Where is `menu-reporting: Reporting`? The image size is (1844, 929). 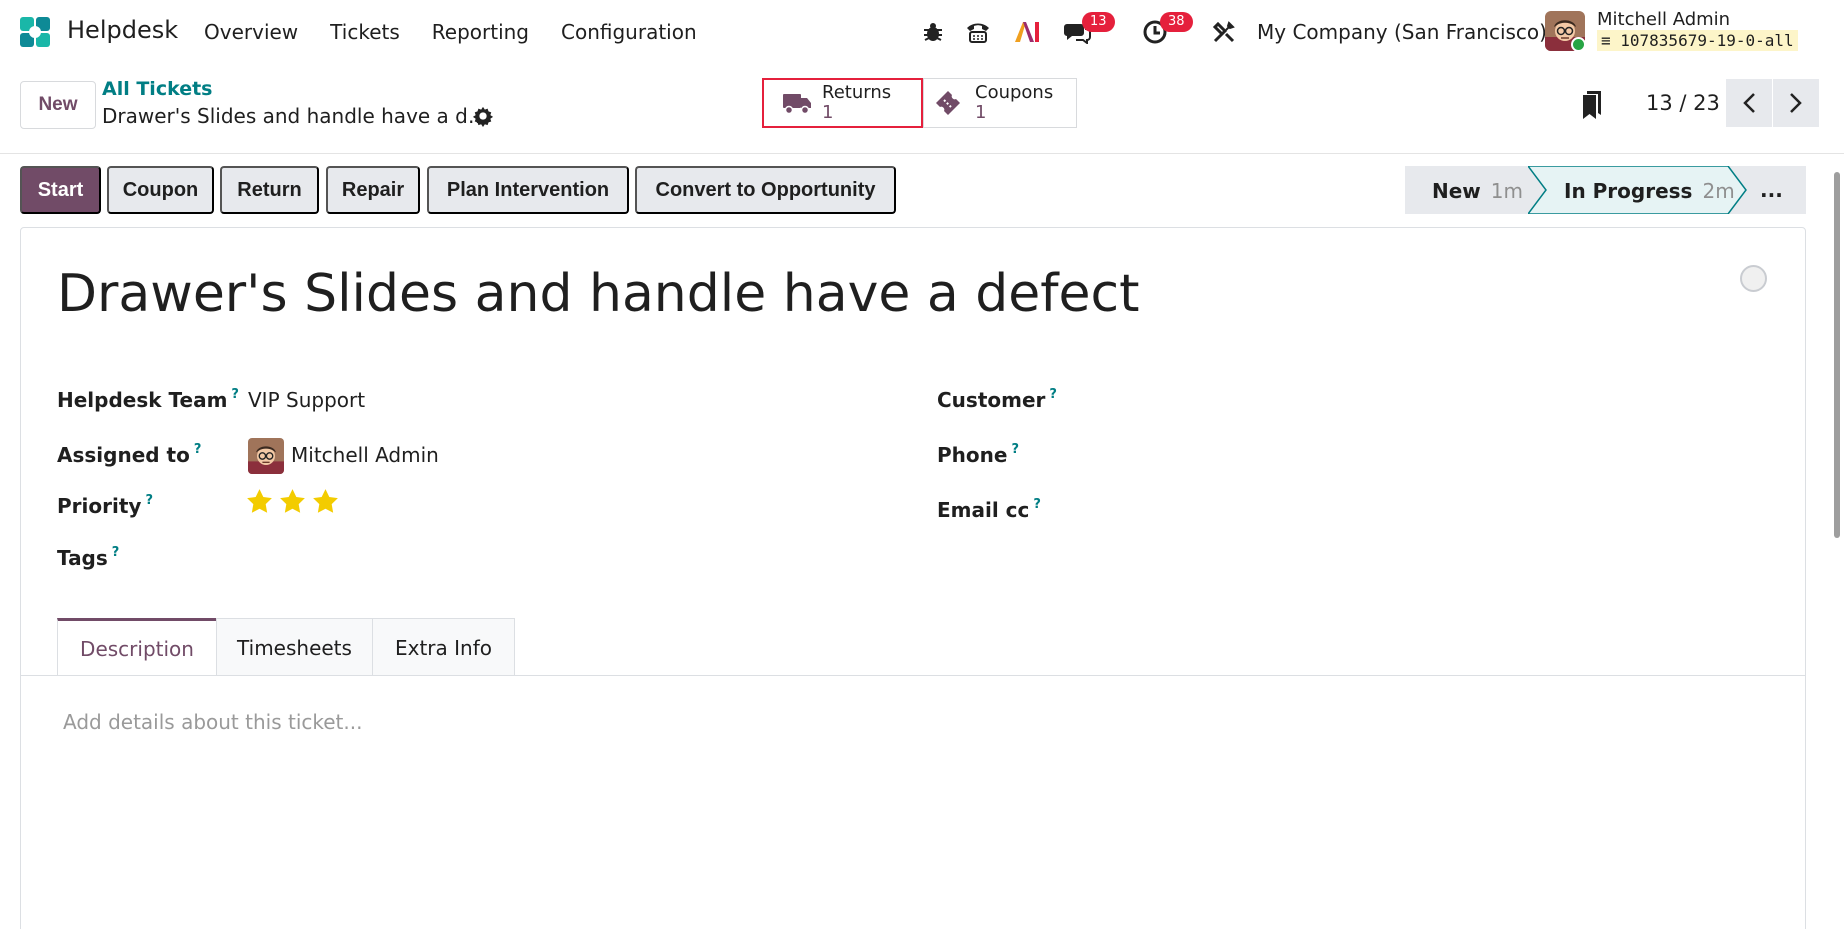
menu-reporting: Reporting is located at coordinates (480, 32).